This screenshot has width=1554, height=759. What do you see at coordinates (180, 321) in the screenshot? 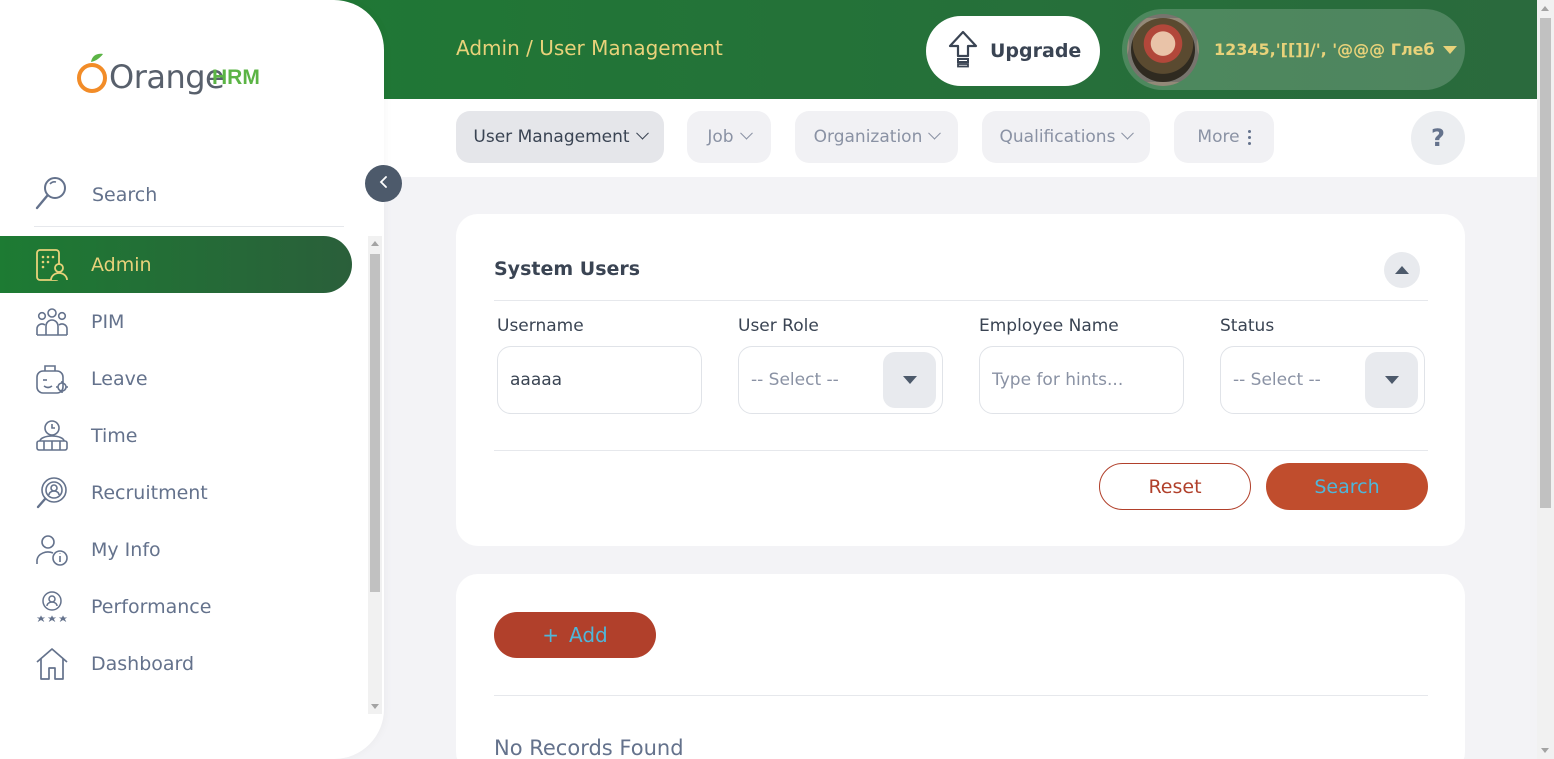
I see `sidebar-item-pim: PIM` at bounding box center [180, 321].